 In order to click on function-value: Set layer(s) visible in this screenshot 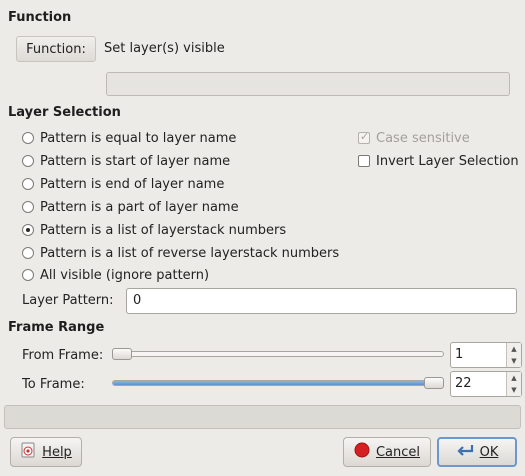, I will do `click(164, 48)`.